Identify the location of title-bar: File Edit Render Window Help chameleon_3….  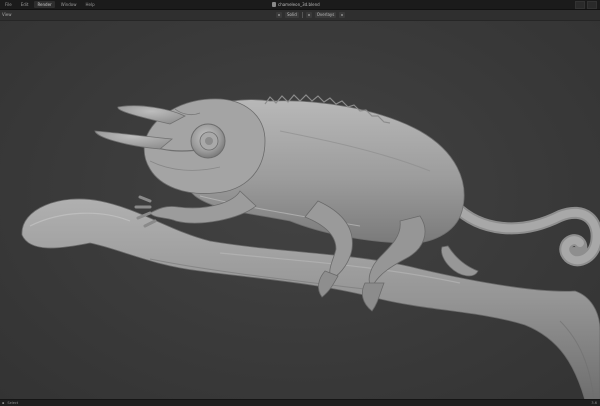
(300, 5).